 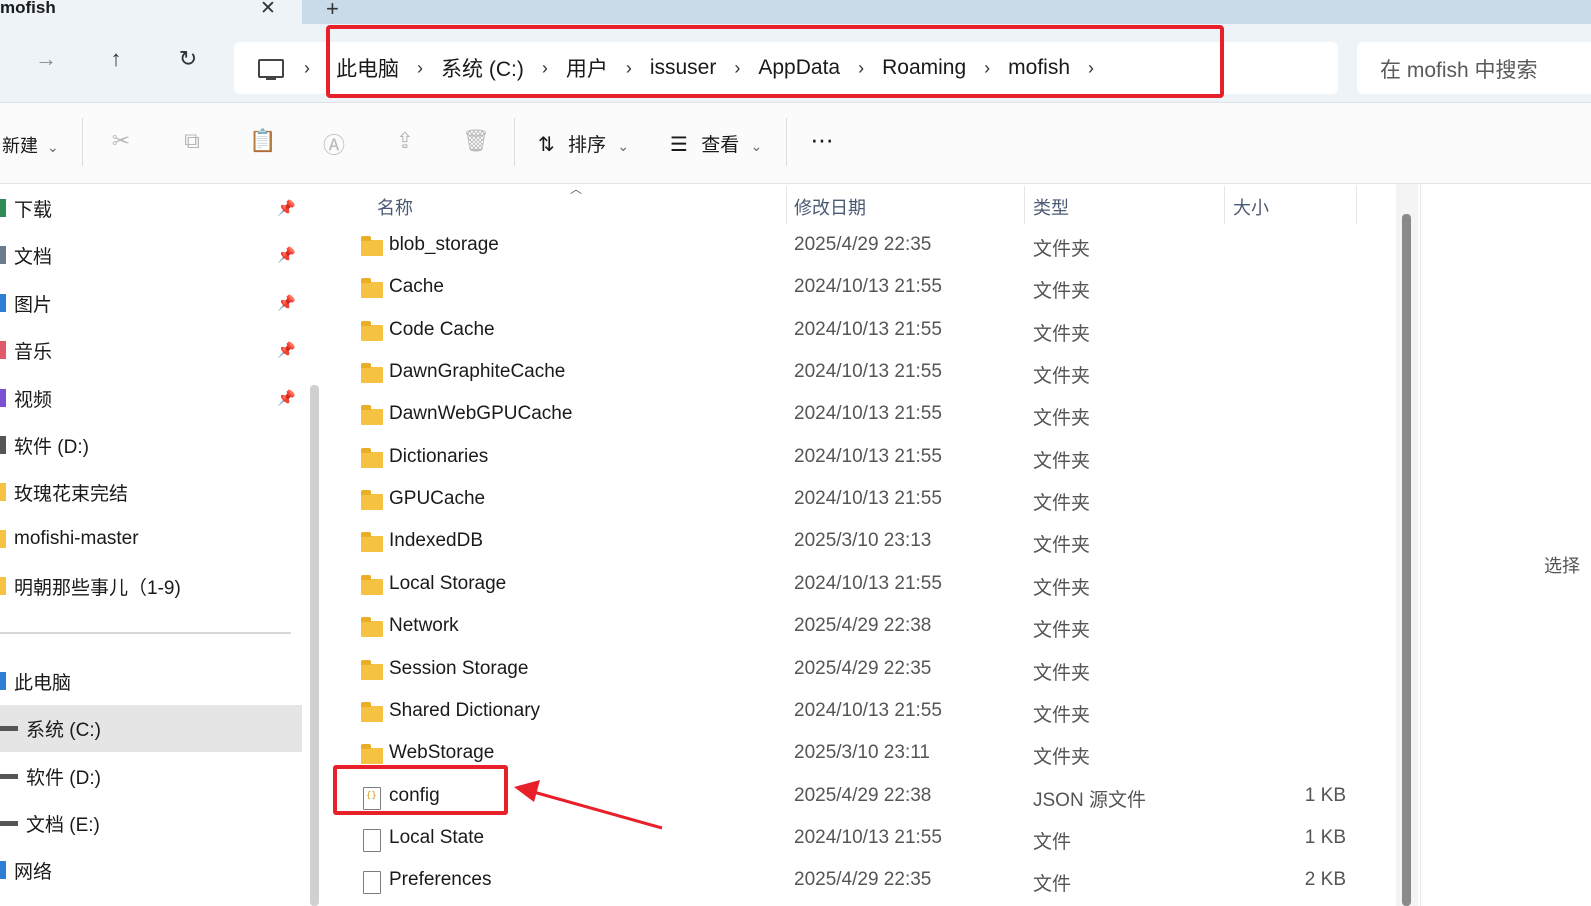 I want to click on search-input: 在 mofish 中搜索, so click(x=1459, y=69).